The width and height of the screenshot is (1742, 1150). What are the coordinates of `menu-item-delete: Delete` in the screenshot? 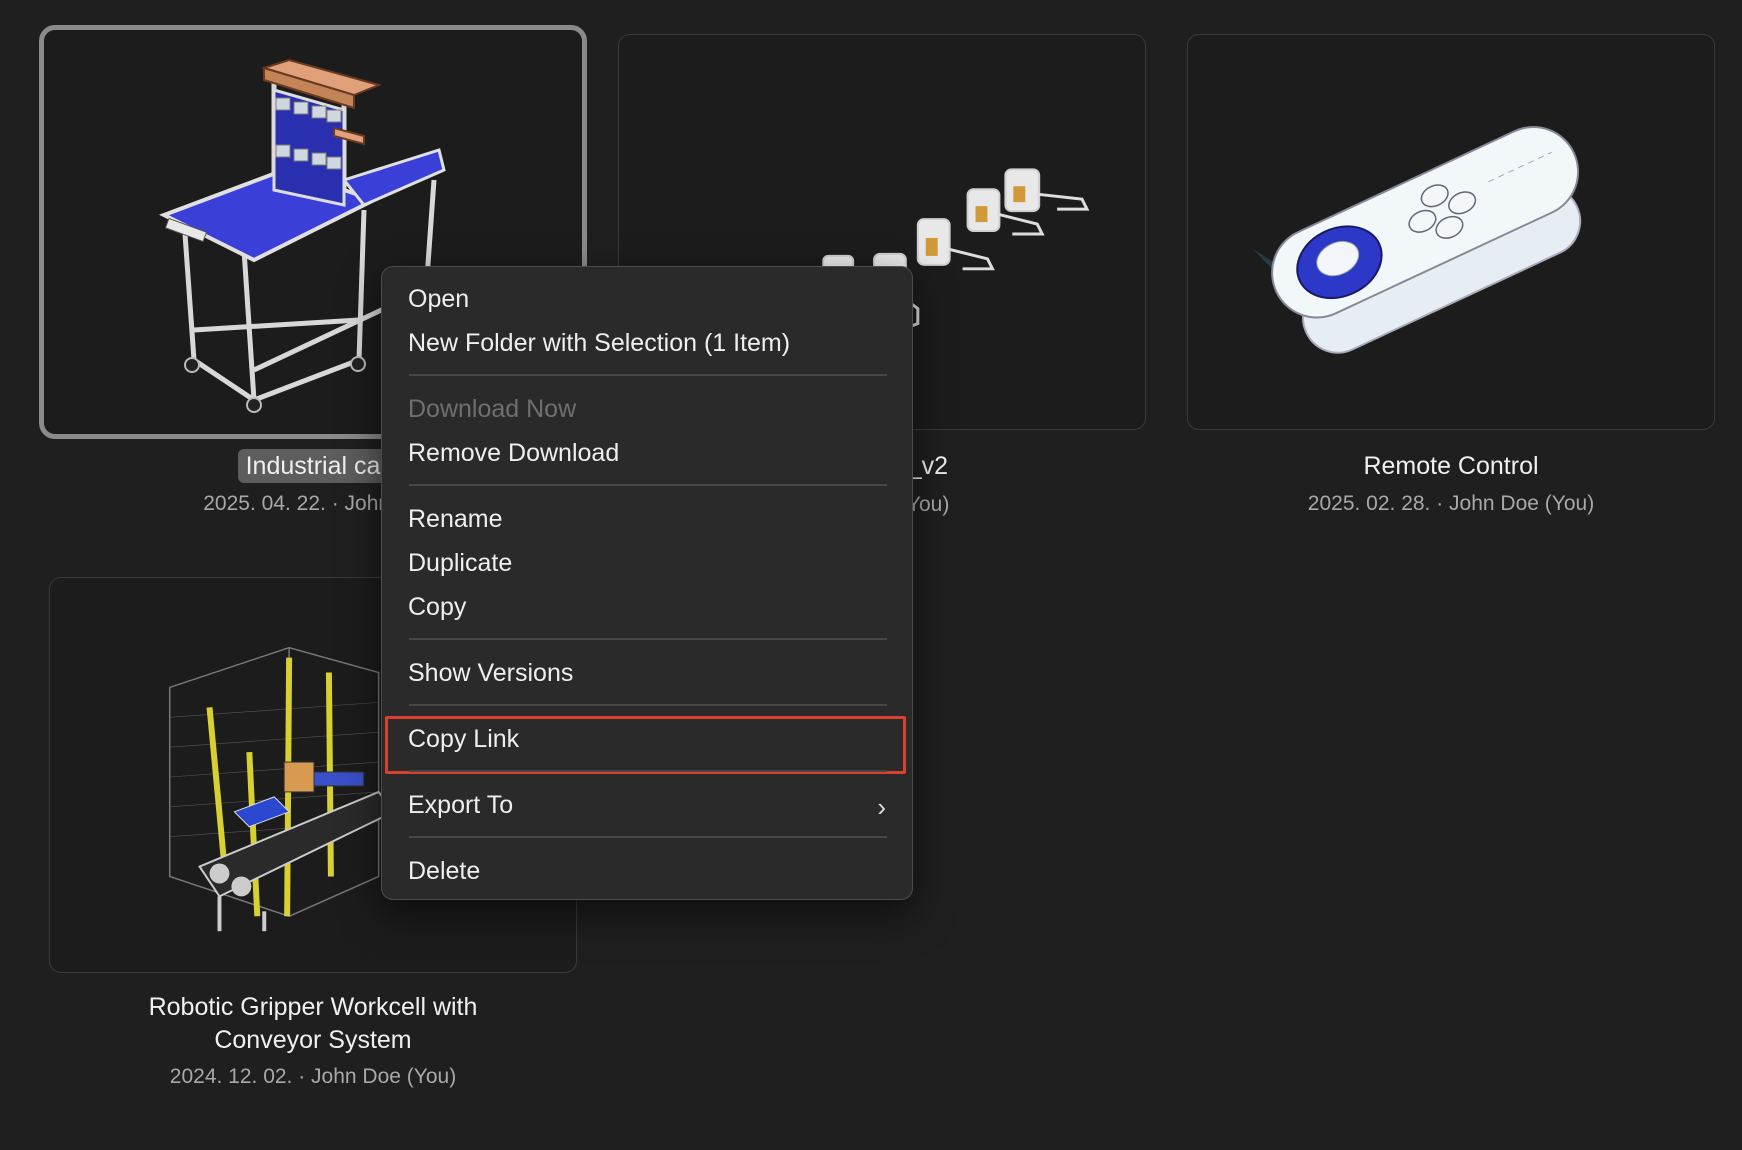 It's located at (444, 871).